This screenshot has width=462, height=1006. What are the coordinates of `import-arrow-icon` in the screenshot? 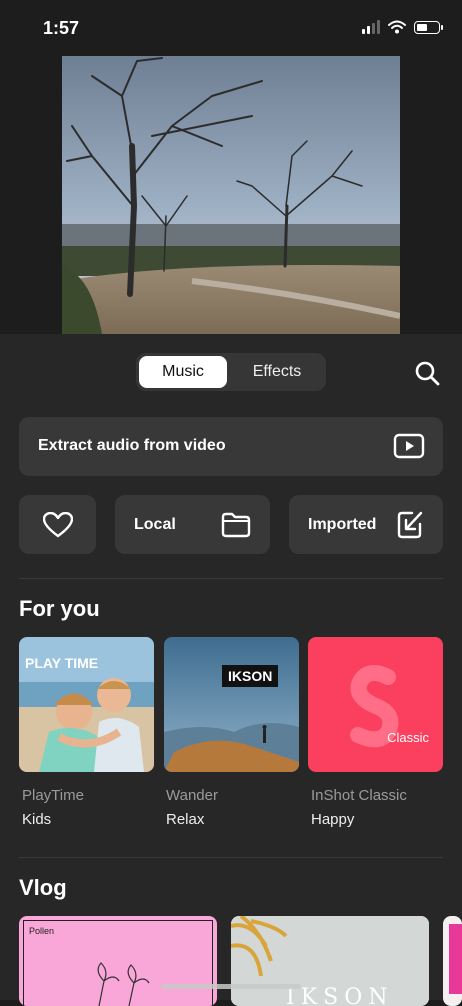 It's located at (410, 525).